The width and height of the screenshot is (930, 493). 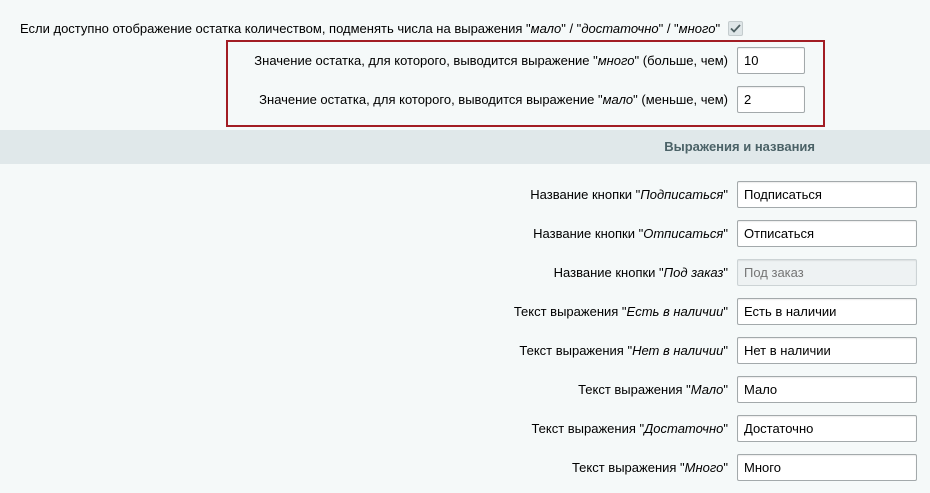 What do you see at coordinates (465, 147) in the screenshot?
I see `section-header: Выражения и названия` at bounding box center [465, 147].